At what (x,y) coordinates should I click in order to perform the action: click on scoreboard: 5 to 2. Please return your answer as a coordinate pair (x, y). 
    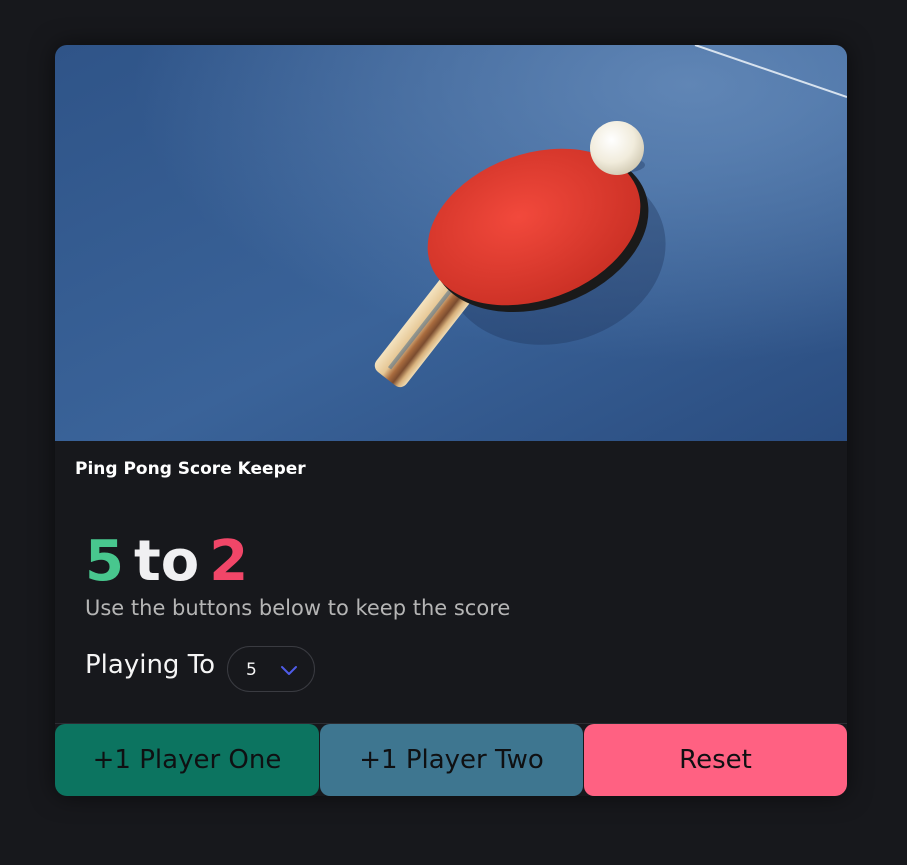
    Looking at the image, I should click on (166, 562).